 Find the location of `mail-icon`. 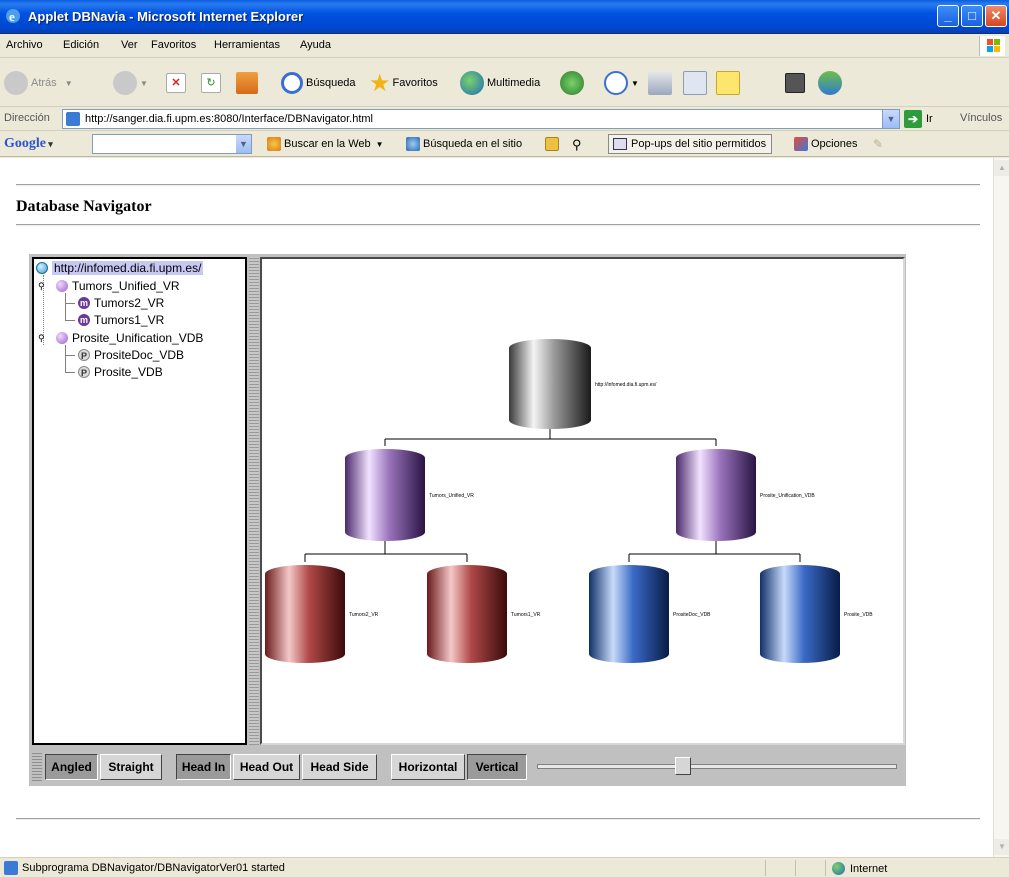

mail-icon is located at coordinates (616, 83).